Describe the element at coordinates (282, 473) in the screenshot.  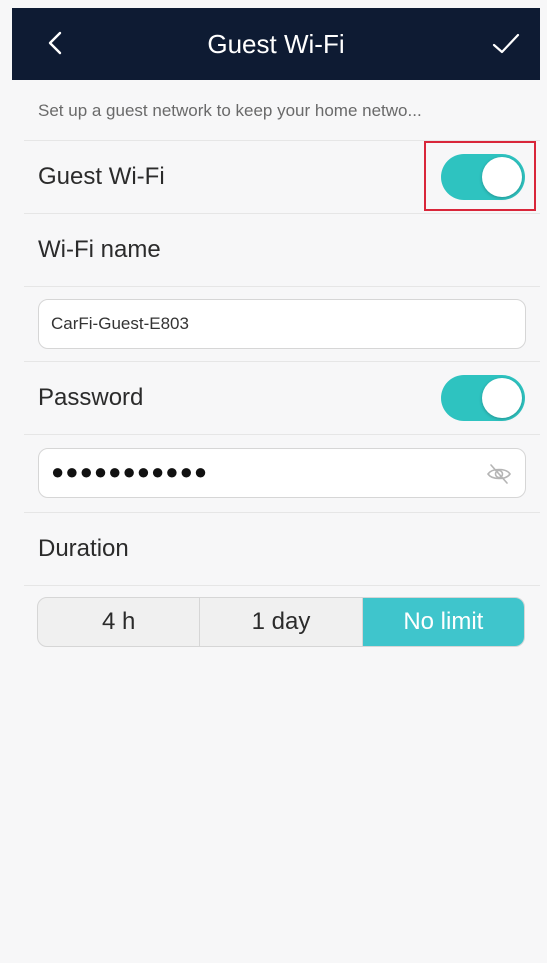
I see `password-input: ●●●●●●●●●●●` at that location.